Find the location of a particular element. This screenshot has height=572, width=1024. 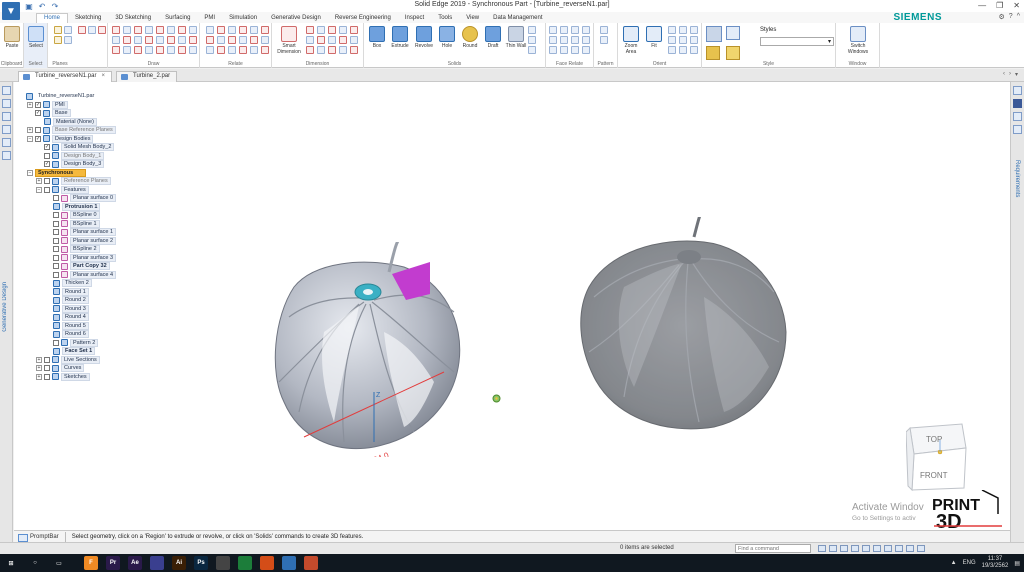

task-view-icon: ▭ is located at coordinates (59, 563).